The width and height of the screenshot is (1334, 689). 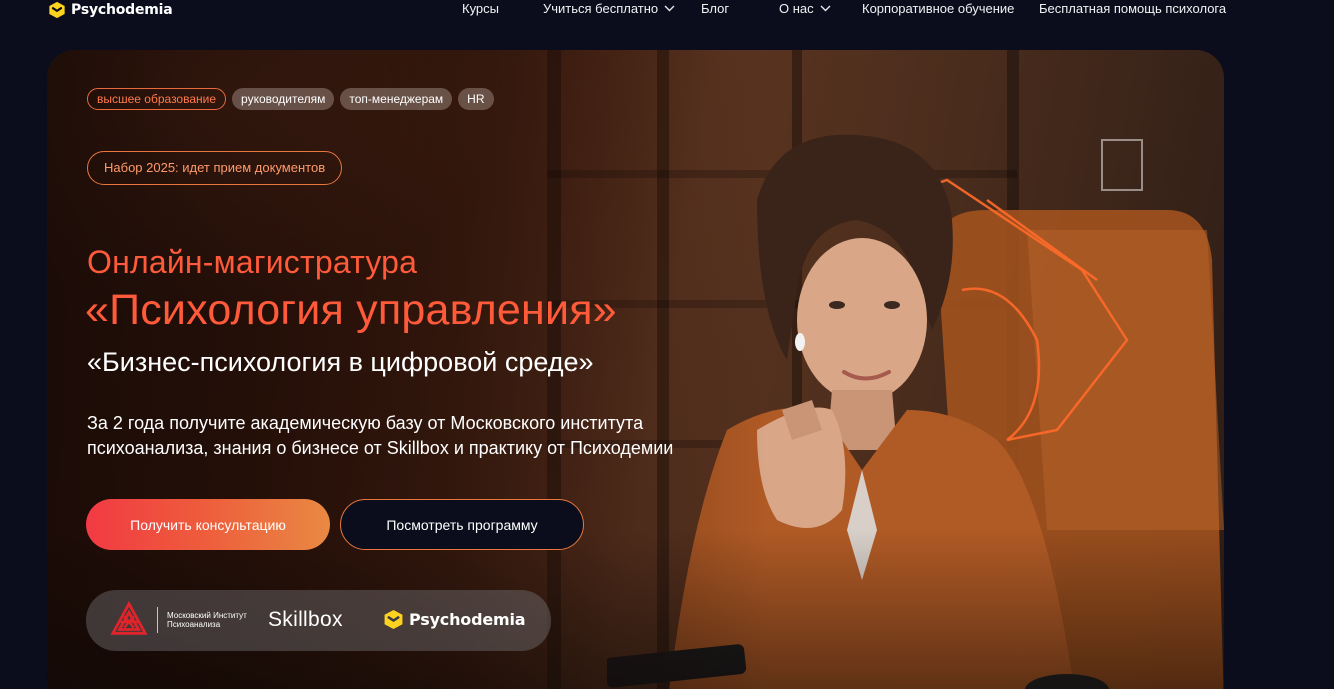 I want to click on hero-subtitle: «Бизнес-психология в цифровой среде», so click(x=340, y=362).